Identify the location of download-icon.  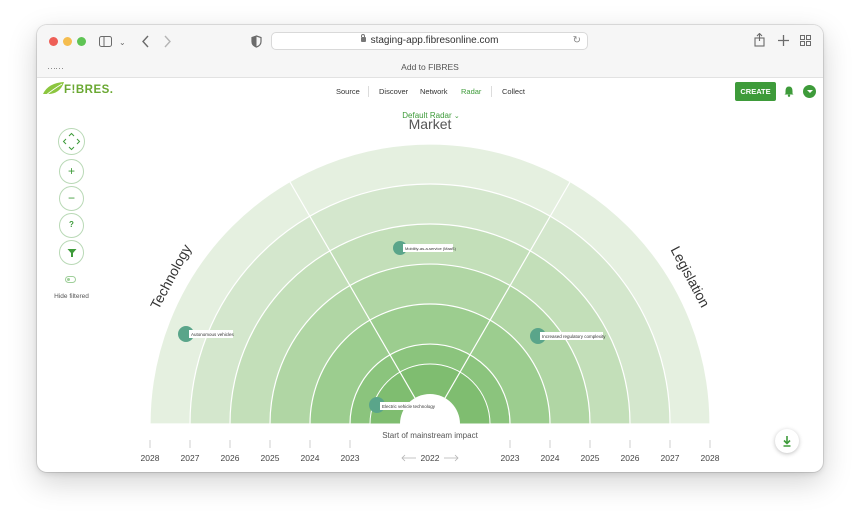
(787, 441).